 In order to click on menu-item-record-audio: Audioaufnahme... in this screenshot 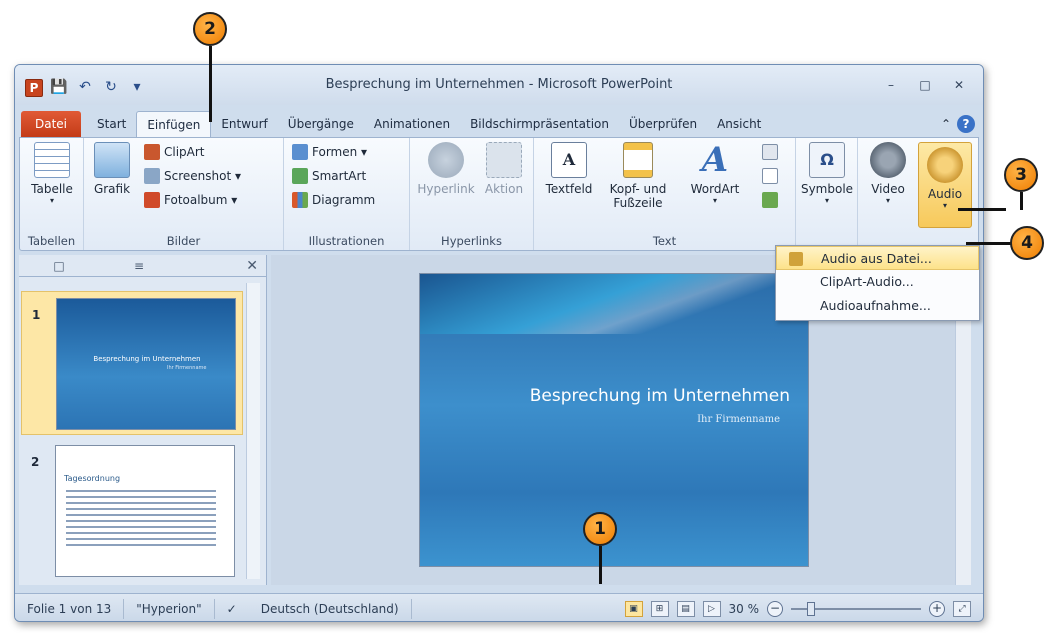, I will do `click(877, 306)`.